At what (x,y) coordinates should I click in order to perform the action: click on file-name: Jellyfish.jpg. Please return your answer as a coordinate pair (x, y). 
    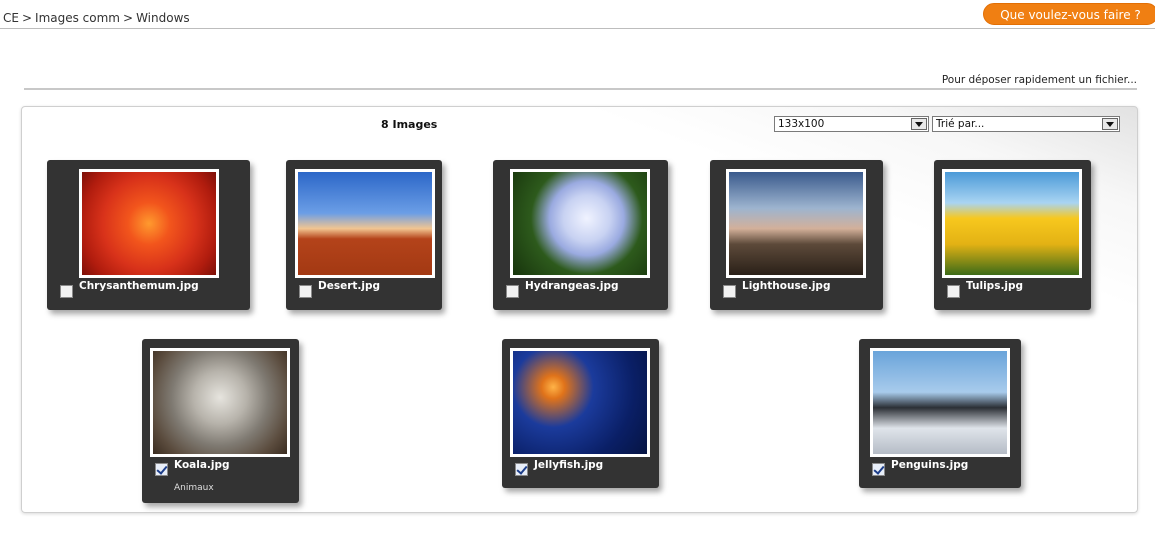
    Looking at the image, I should click on (568, 465).